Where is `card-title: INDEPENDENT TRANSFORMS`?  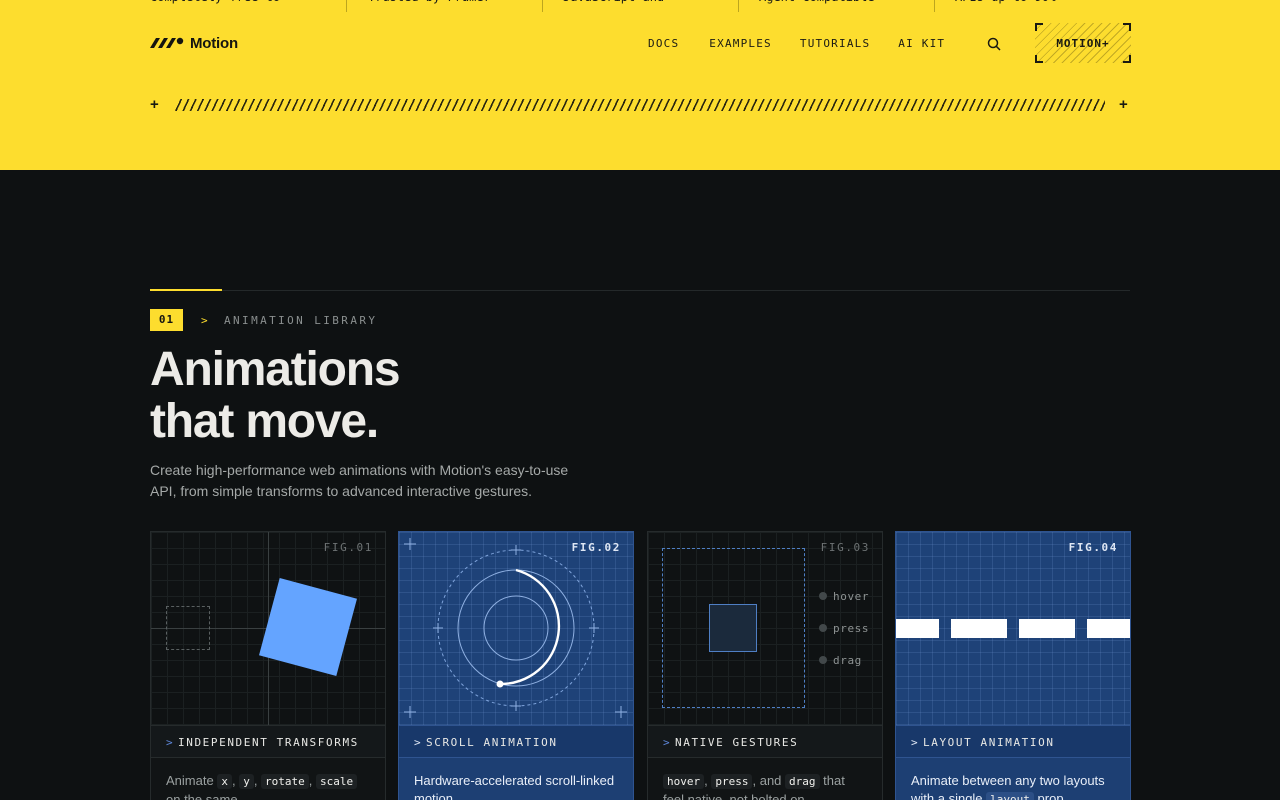 card-title: INDEPENDENT TRANSFORMS is located at coordinates (268, 742).